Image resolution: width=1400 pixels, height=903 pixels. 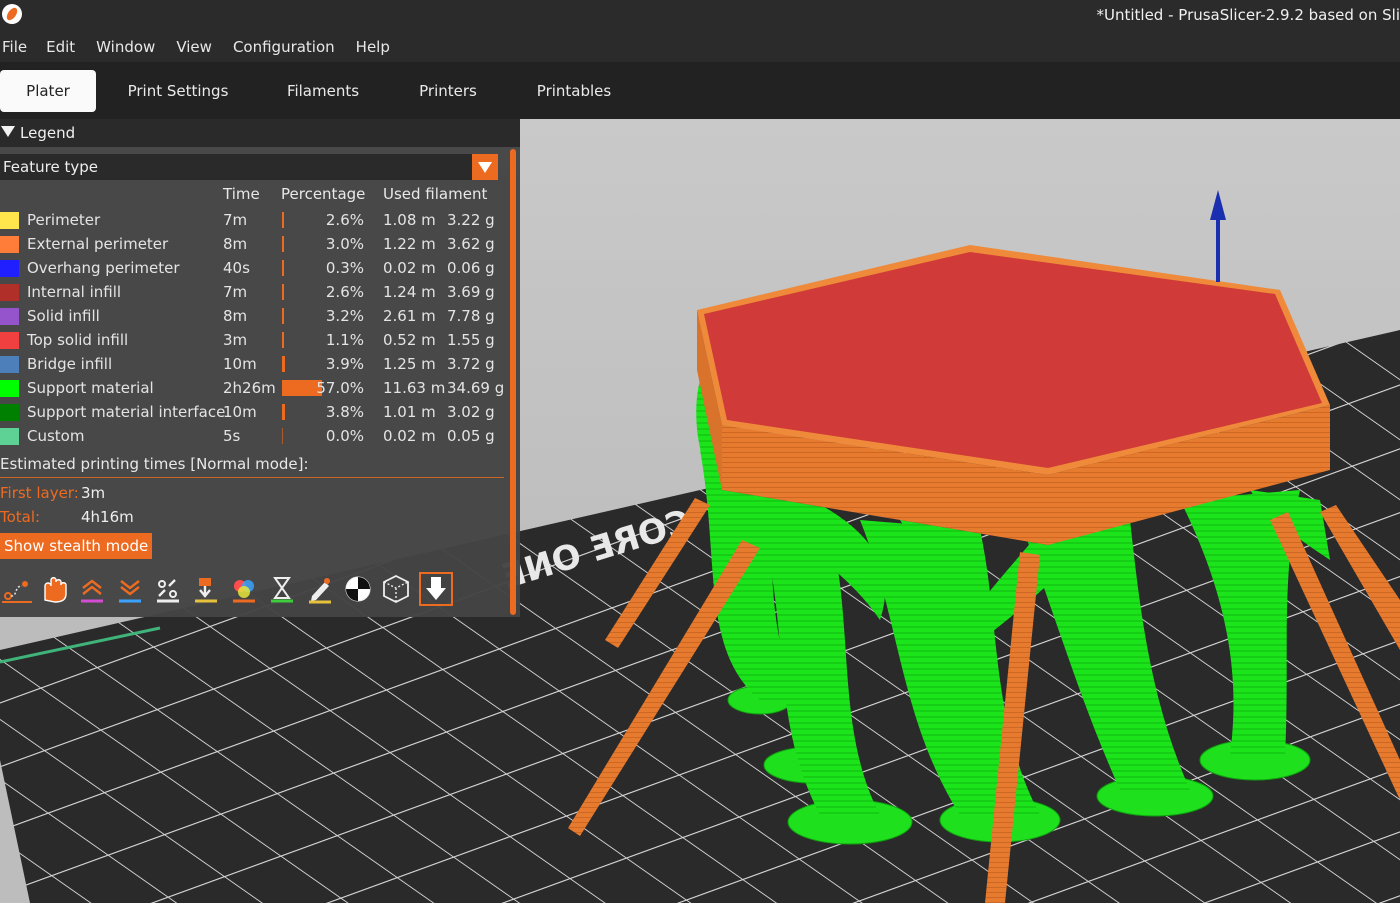 I want to click on feature-used-grams: 3.62 g, so click(x=471, y=244).